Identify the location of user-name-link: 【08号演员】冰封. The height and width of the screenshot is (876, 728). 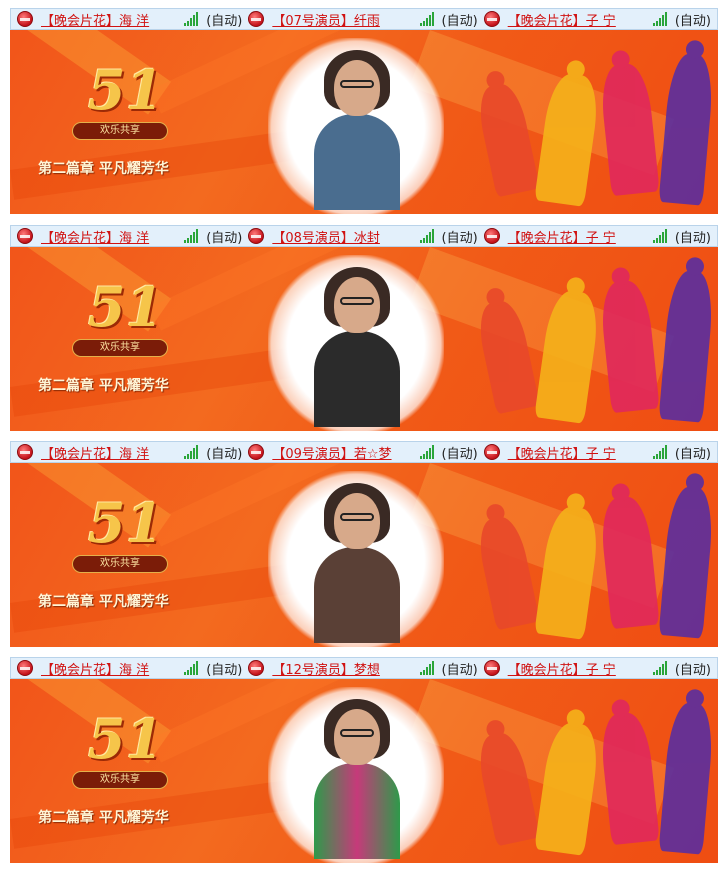
(345, 236).